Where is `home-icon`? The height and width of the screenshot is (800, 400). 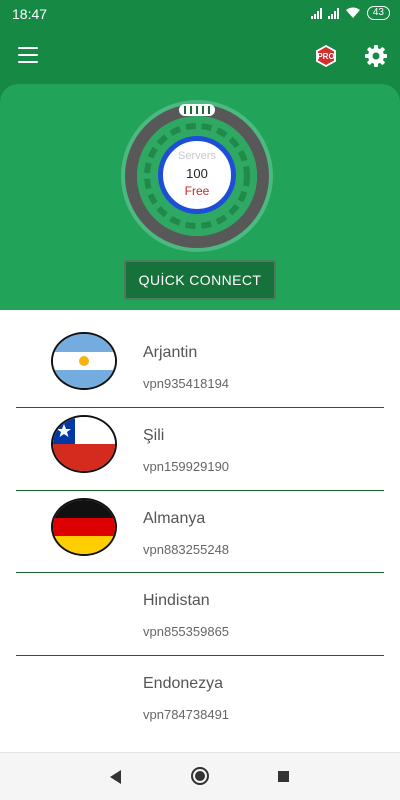 home-icon is located at coordinates (200, 776).